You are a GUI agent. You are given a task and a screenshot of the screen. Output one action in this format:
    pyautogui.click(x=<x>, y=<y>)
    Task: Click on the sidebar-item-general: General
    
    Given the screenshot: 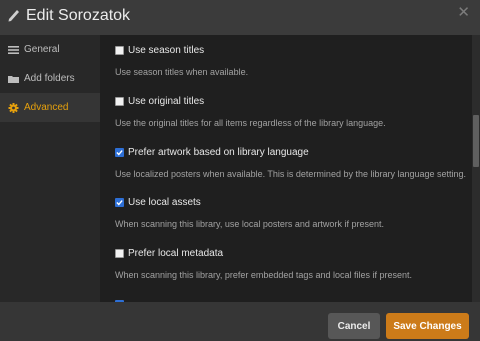 What is the action you would take?
    pyautogui.click(x=50, y=49)
    